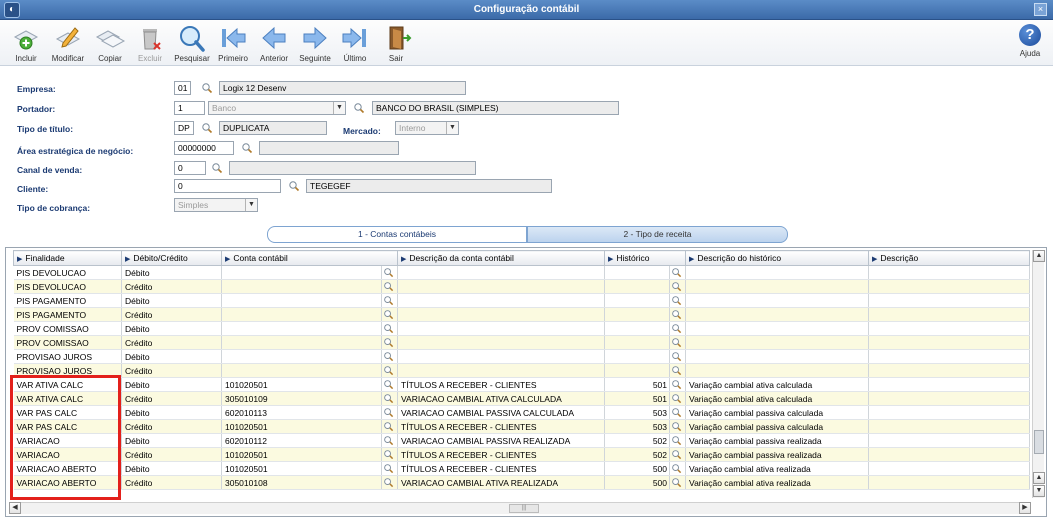 The width and height of the screenshot is (1053, 525). Describe the element at coordinates (355, 44) in the screenshot. I see `ultimo-button: Último` at that location.